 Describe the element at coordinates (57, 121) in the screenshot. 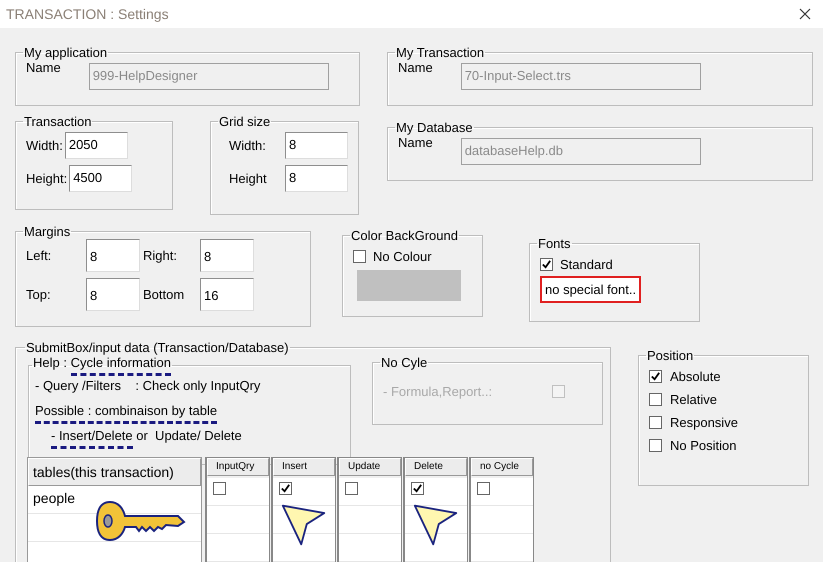

I see `group-title: Transaction` at that location.